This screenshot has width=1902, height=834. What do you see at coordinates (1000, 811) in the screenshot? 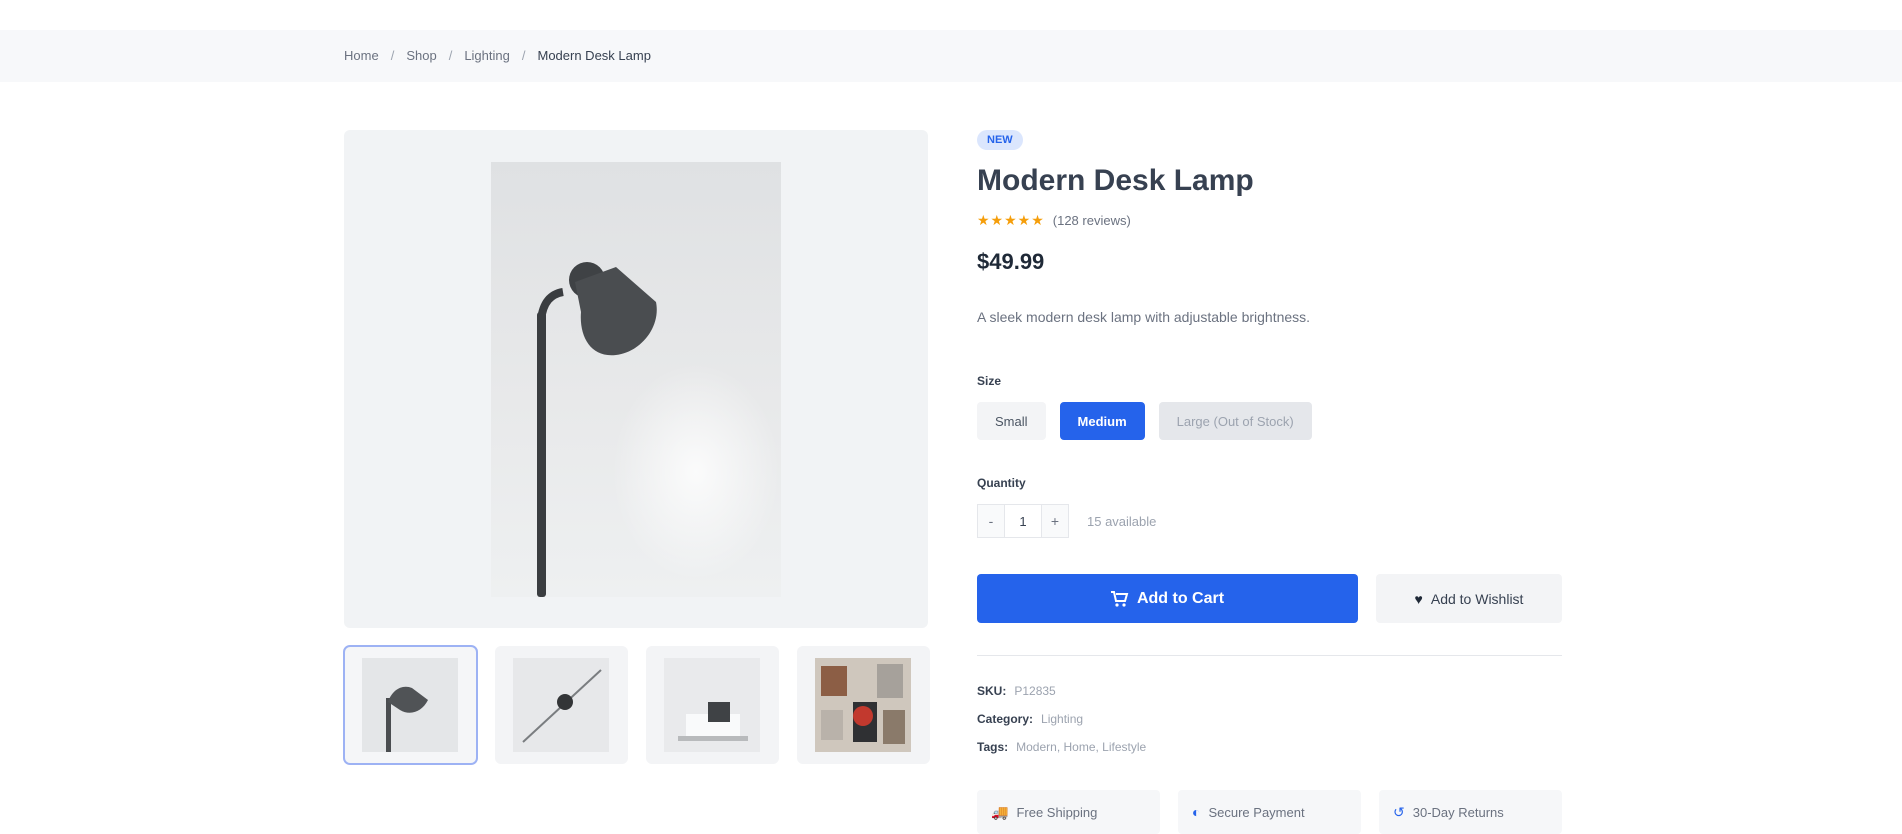
I see `truck-icon: 🚚` at bounding box center [1000, 811].